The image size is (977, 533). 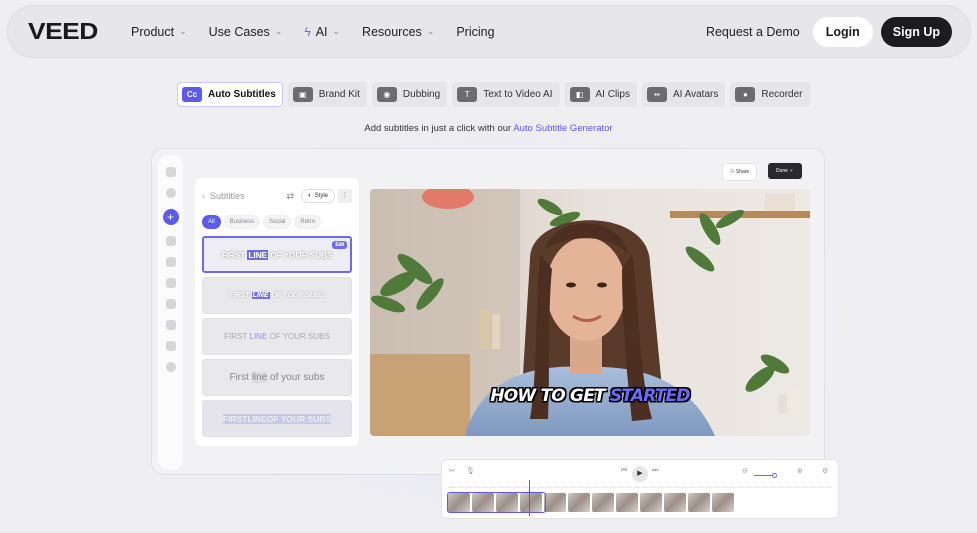 What do you see at coordinates (409, 94) in the screenshot?
I see `tab-dubbing: ◉ Dubbing` at bounding box center [409, 94].